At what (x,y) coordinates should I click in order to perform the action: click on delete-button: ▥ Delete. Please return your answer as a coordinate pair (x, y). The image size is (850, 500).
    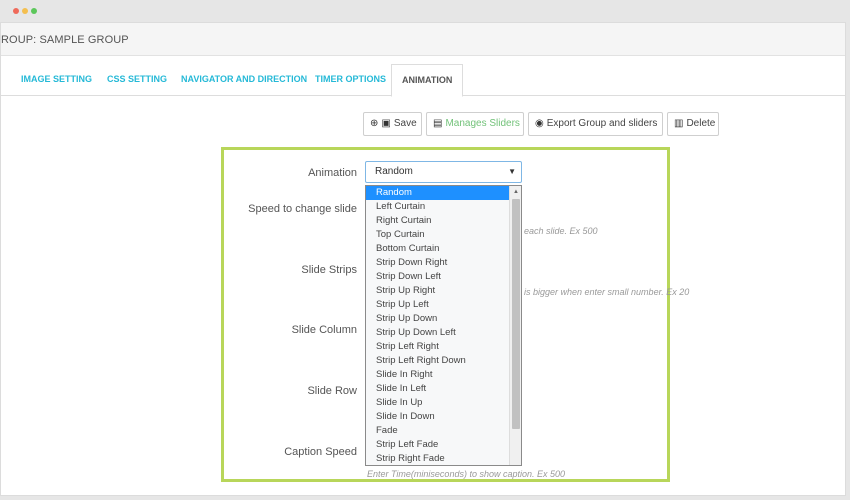
    Looking at the image, I should click on (693, 124).